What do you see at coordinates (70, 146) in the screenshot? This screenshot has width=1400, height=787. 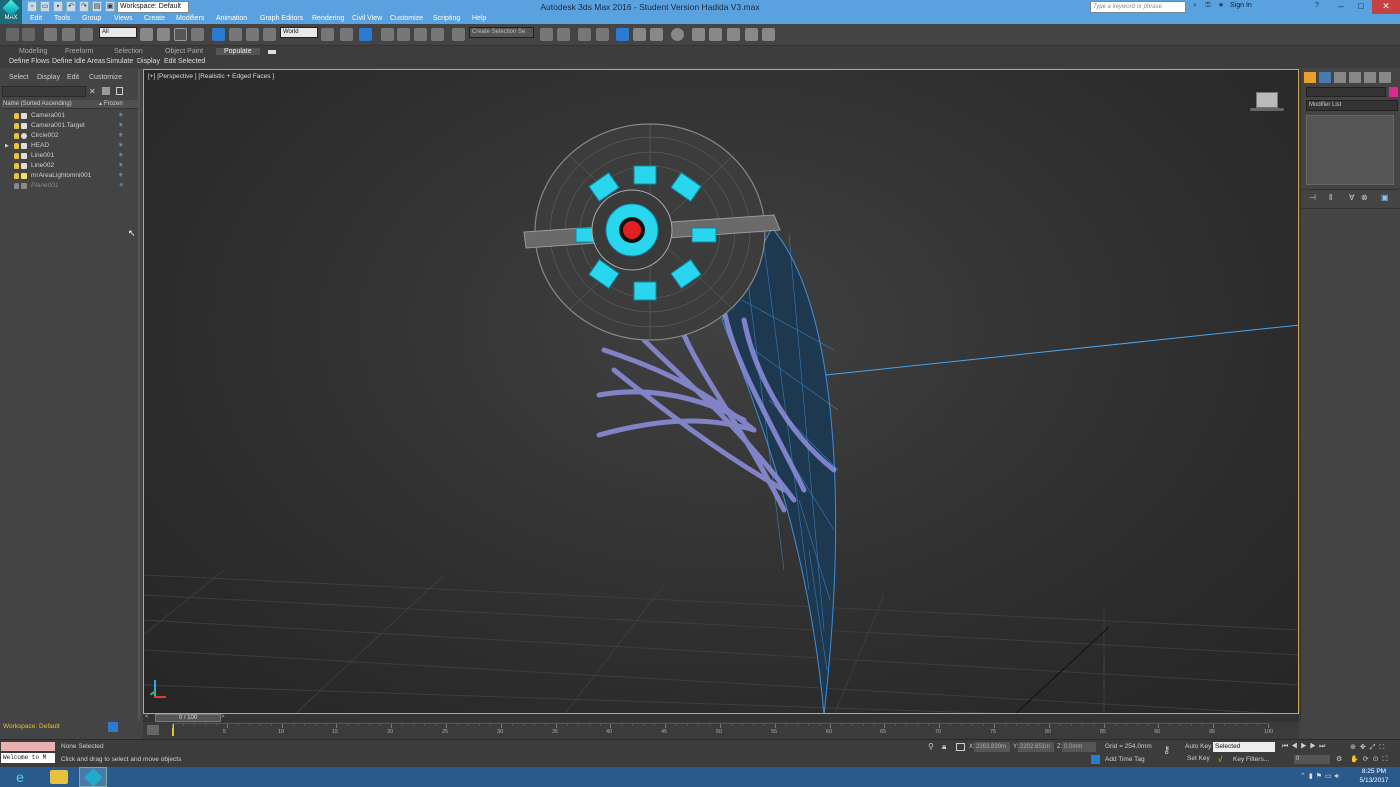 I see `list-item: ▶ HEAD ✳` at bounding box center [70, 146].